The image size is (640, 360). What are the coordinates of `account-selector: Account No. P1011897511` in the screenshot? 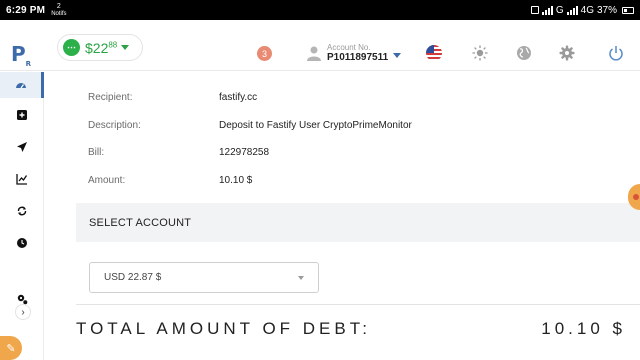 It's located at (354, 53).